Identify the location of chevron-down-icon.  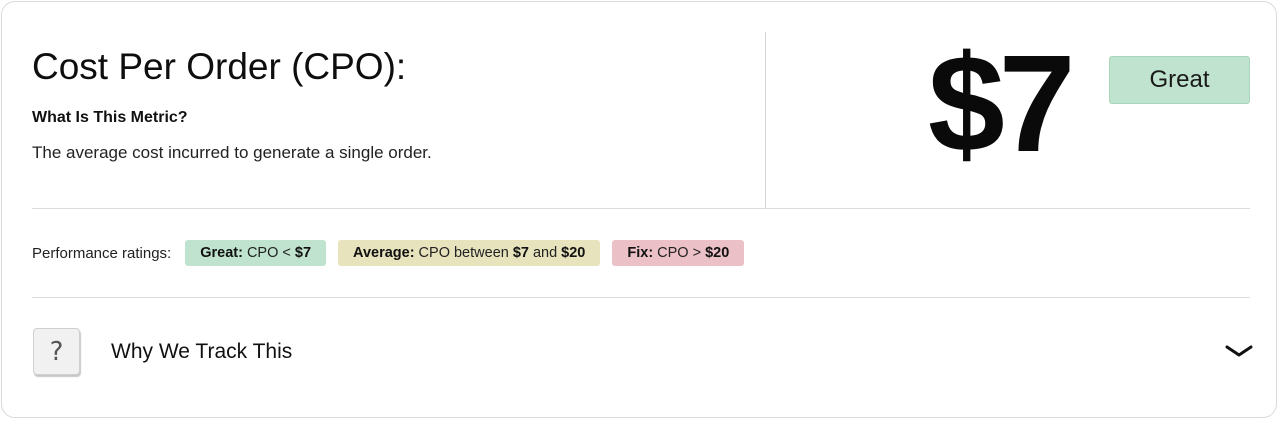
(1239, 351).